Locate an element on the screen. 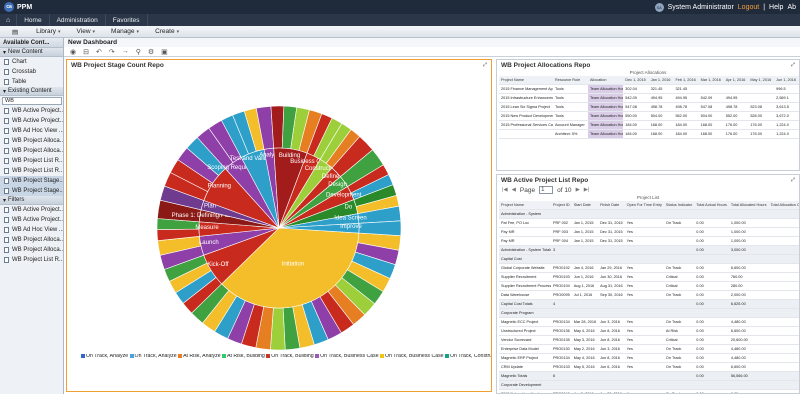  table-row: Capital Cost is located at coordinates (649, 259).